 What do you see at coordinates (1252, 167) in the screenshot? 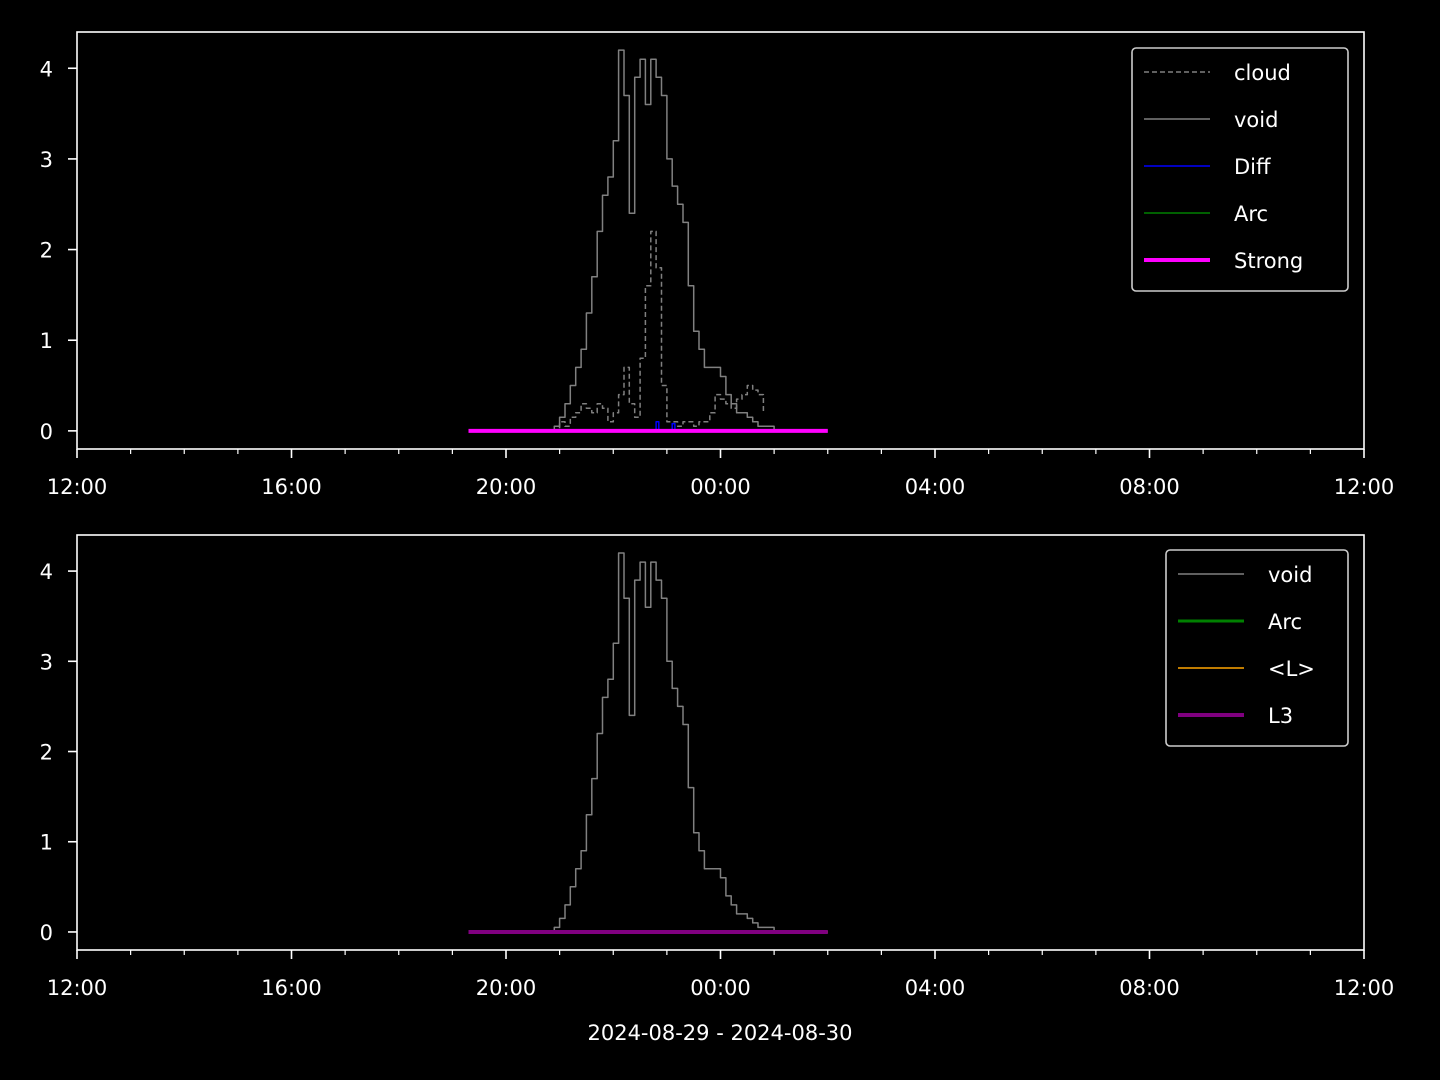
I see `legend-label: Diff` at bounding box center [1252, 167].